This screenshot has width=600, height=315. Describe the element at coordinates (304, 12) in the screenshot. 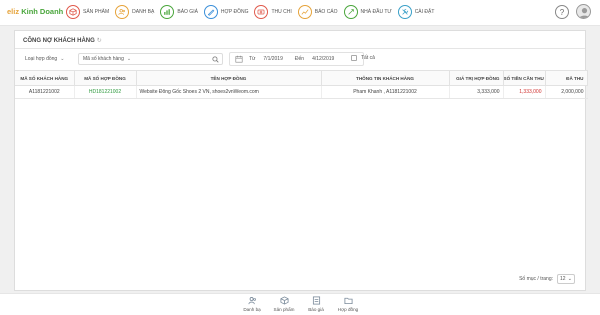

I see `report-icon` at that location.